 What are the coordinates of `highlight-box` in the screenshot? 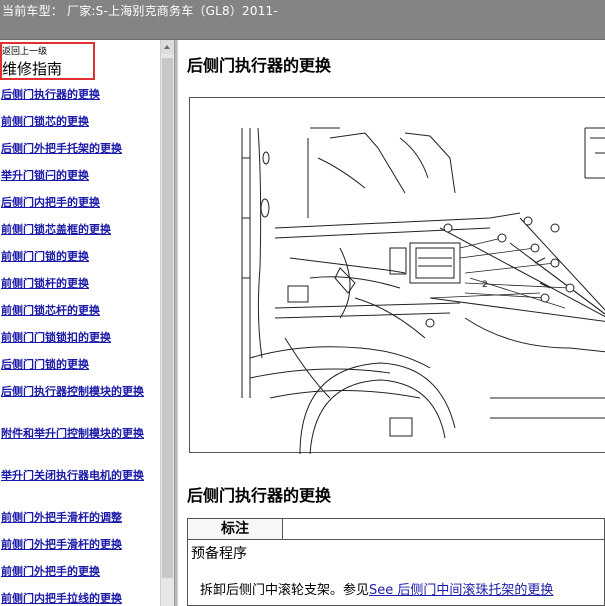 It's located at (47, 61).